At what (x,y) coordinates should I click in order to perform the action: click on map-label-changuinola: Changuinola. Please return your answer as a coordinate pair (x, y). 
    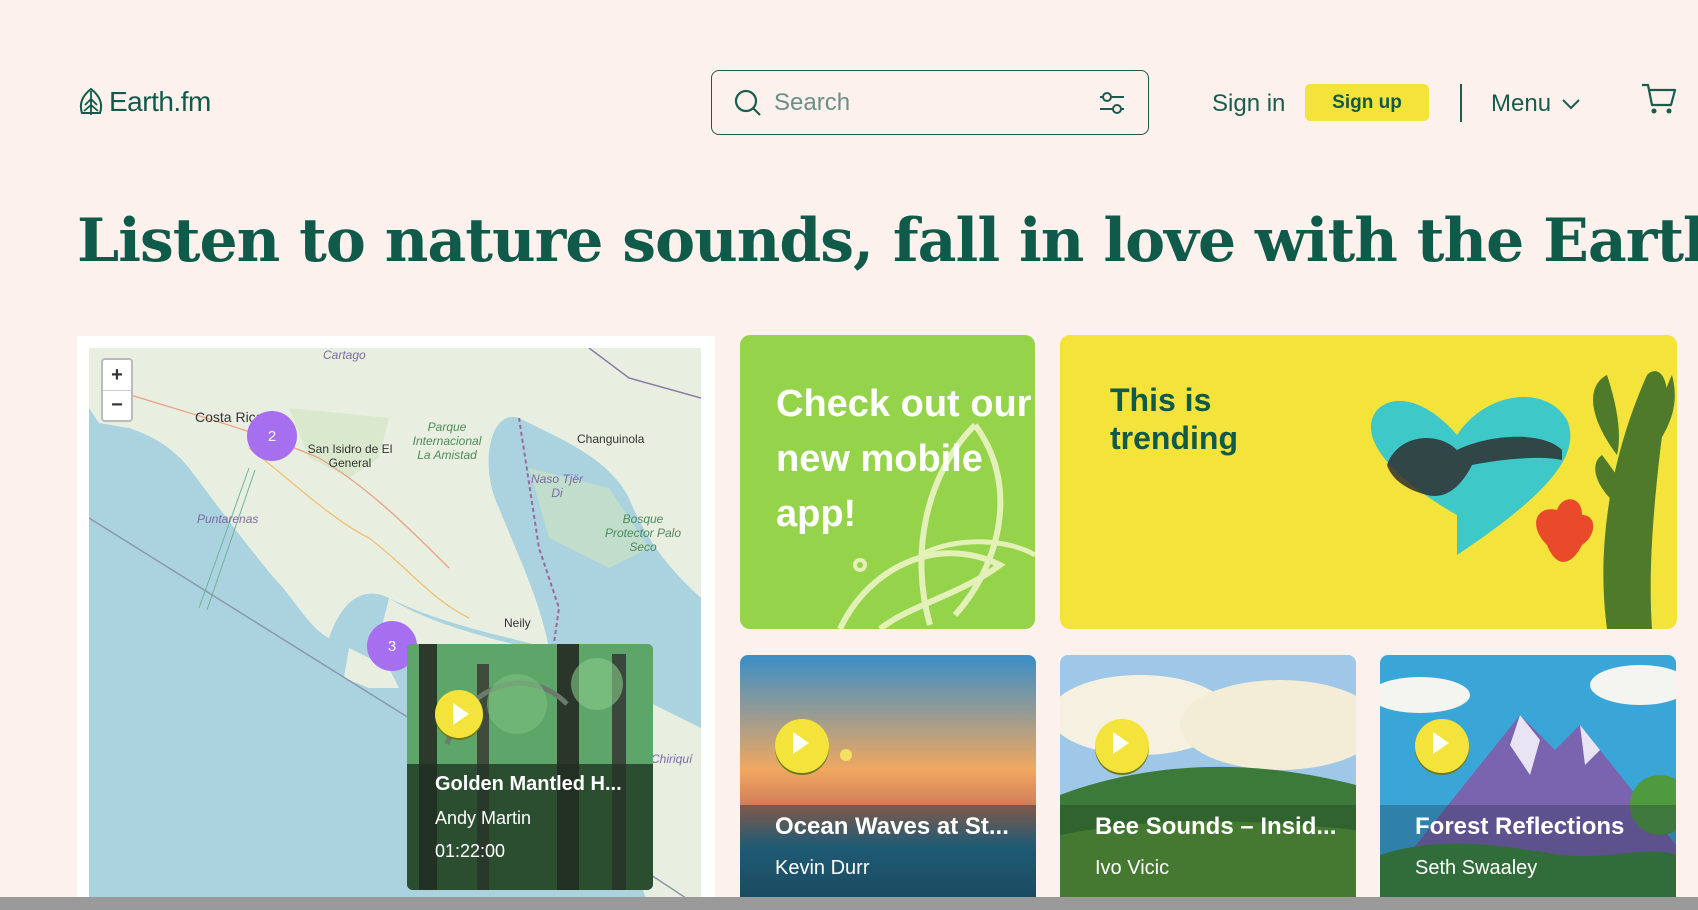
    Looking at the image, I should click on (611, 439).